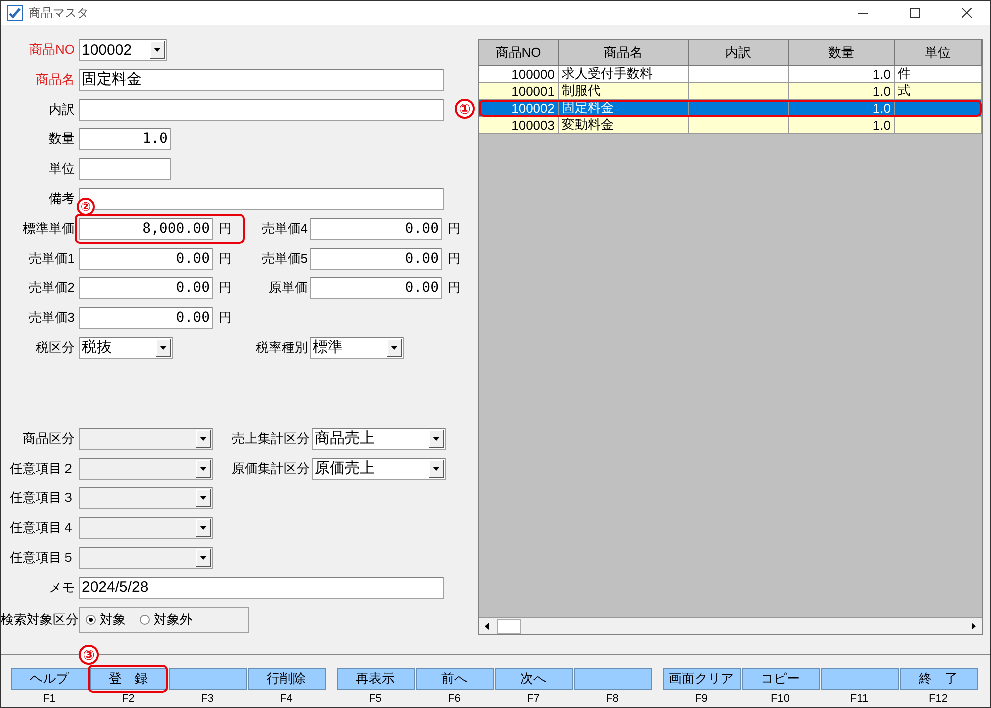  Describe the element at coordinates (146, 229) in the screenshot. I see `number-field: 8,000.00` at that location.